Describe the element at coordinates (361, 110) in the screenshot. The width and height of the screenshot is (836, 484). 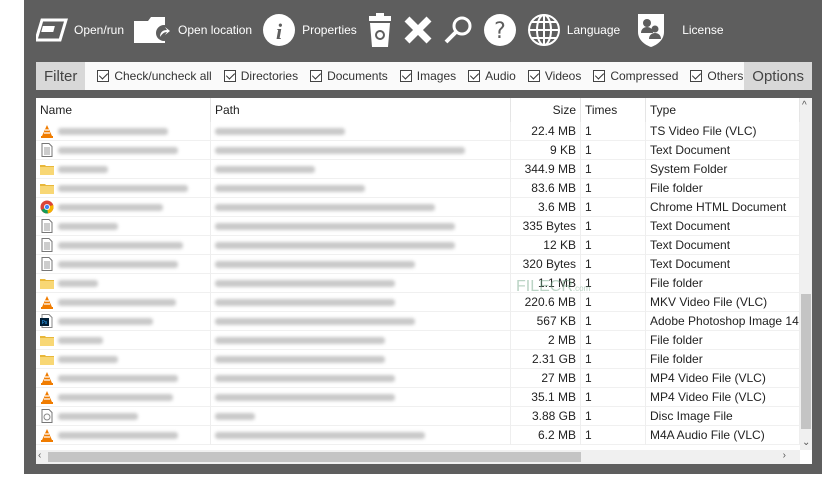
I see `column-path: Path` at that location.